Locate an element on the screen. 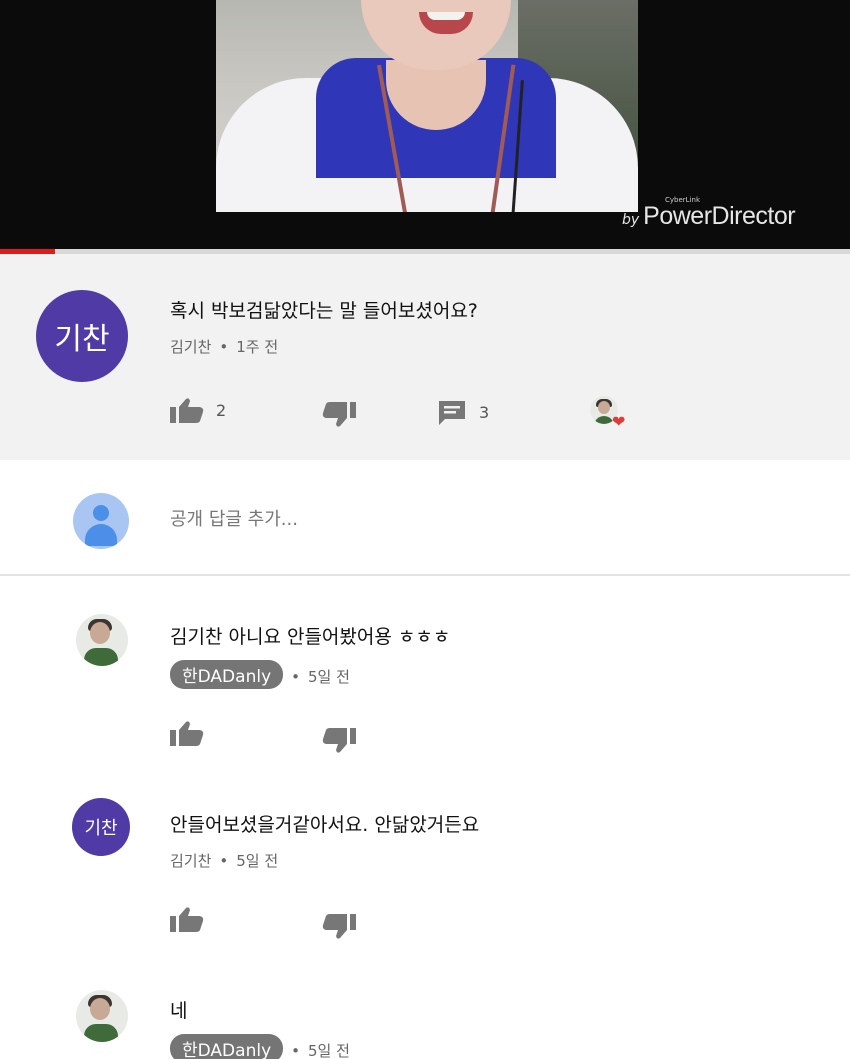 The height and width of the screenshot is (1059, 850). reply-text: 김기찬 아니요 안들어봤어용 ㅎㅎㅎ is located at coordinates (310, 637).